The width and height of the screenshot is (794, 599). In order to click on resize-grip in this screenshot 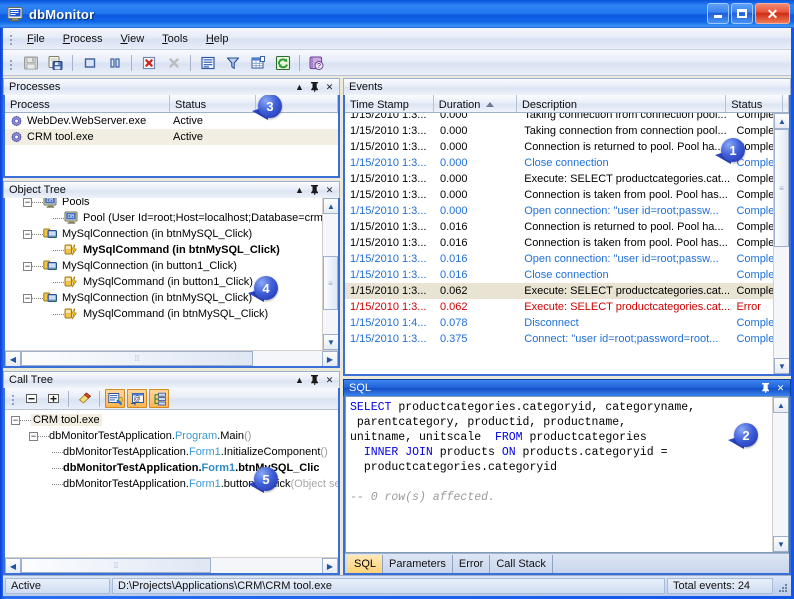, I will do `click(782, 586)`.